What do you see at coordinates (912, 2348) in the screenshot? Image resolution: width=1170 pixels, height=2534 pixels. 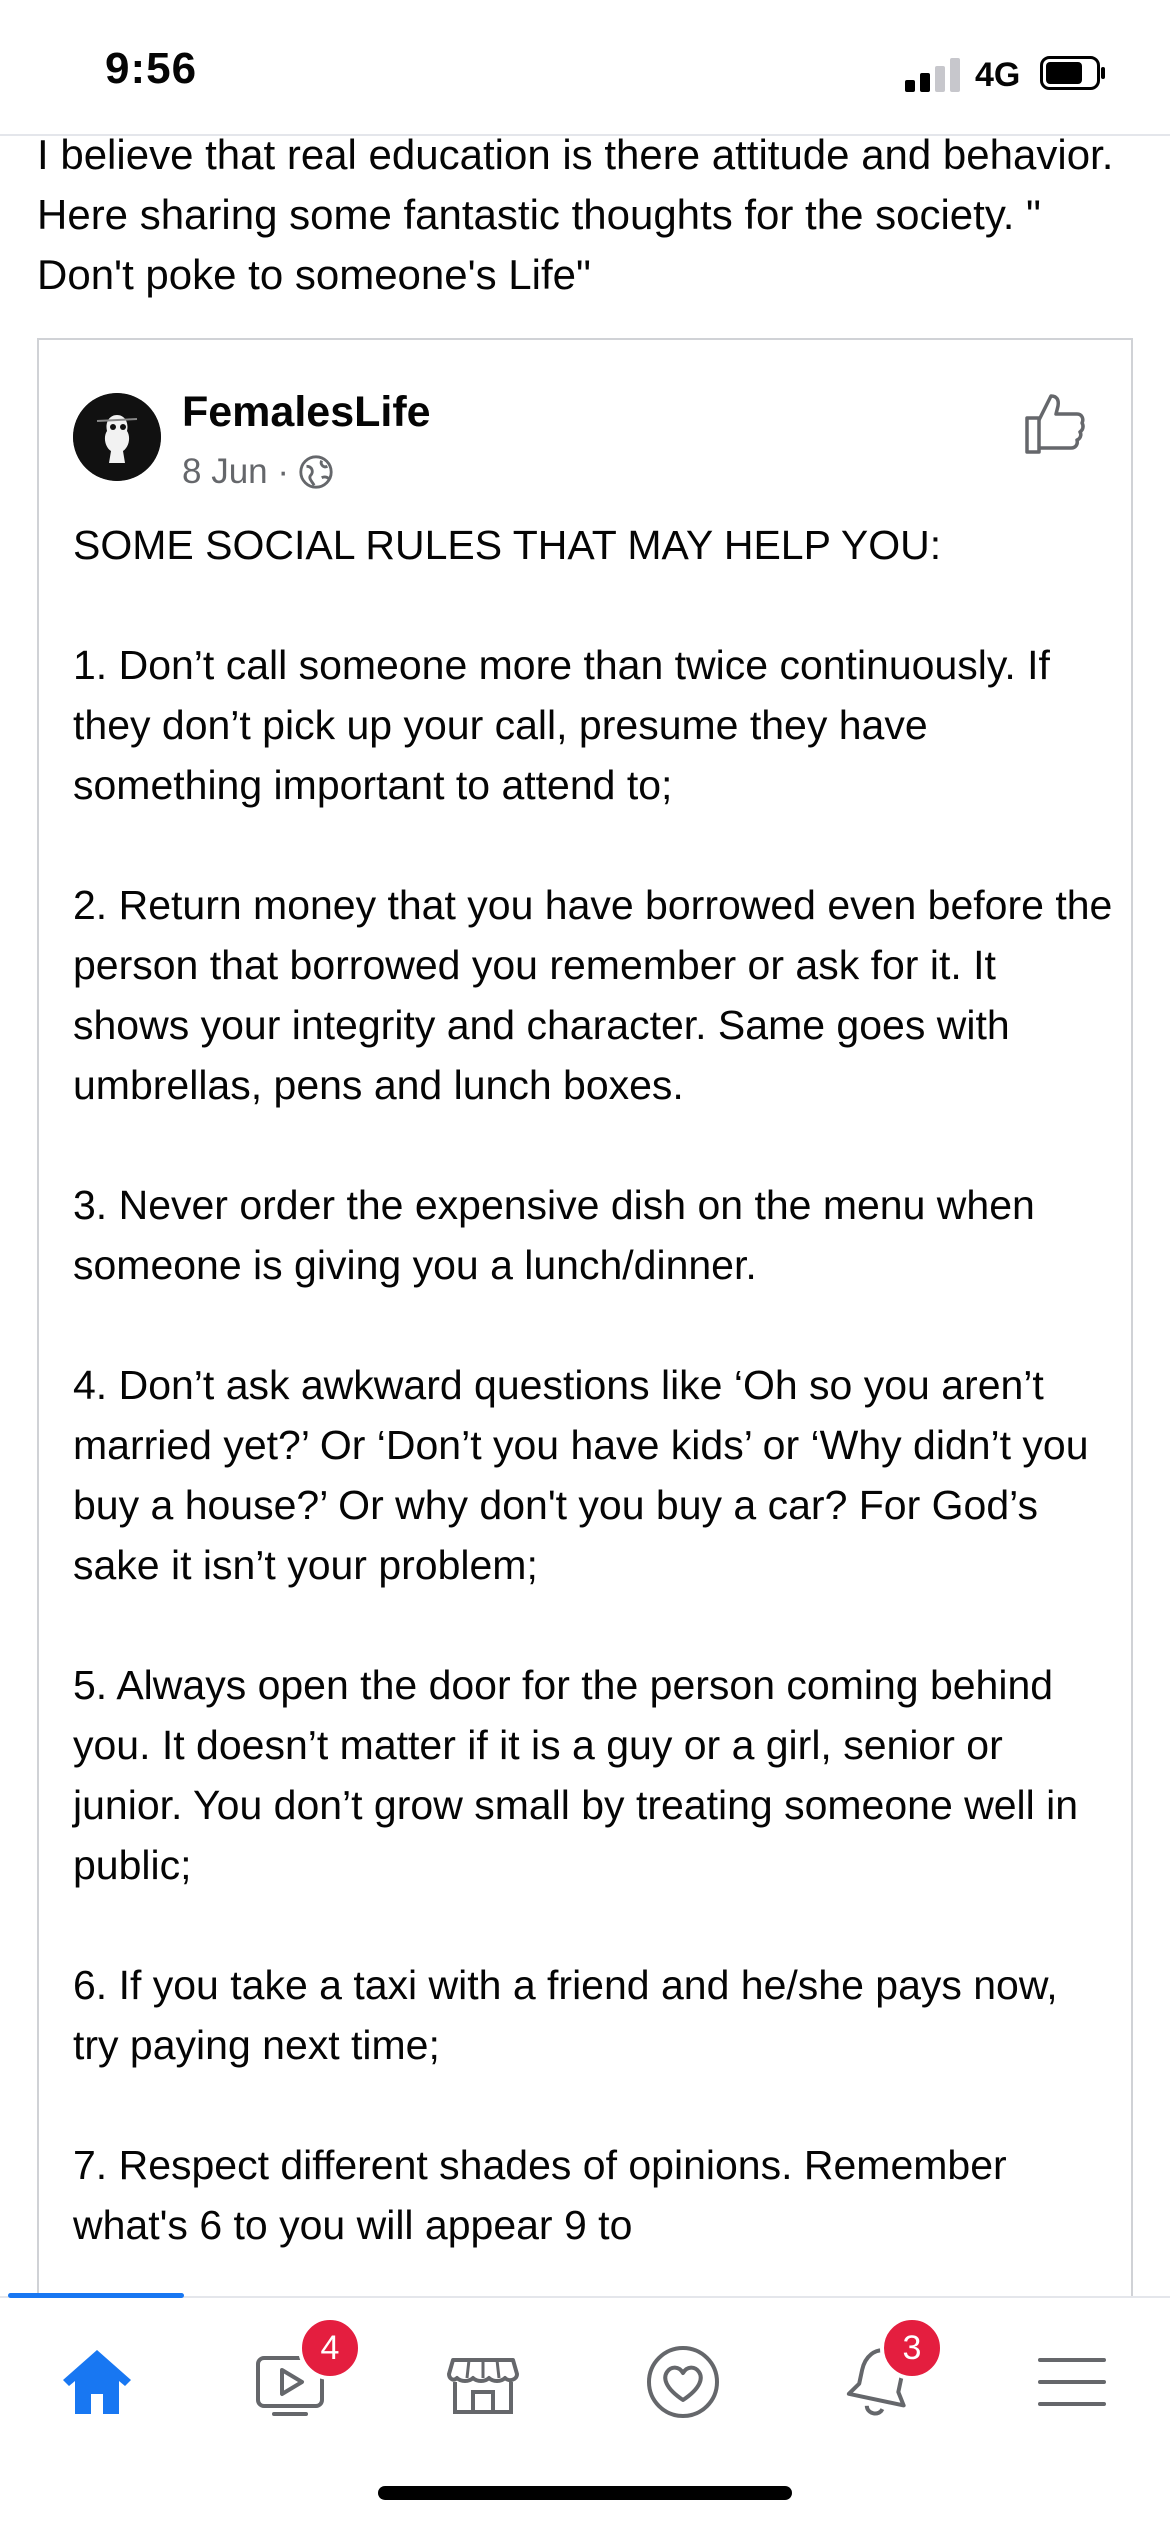 I see `notifications-badge: 3` at bounding box center [912, 2348].